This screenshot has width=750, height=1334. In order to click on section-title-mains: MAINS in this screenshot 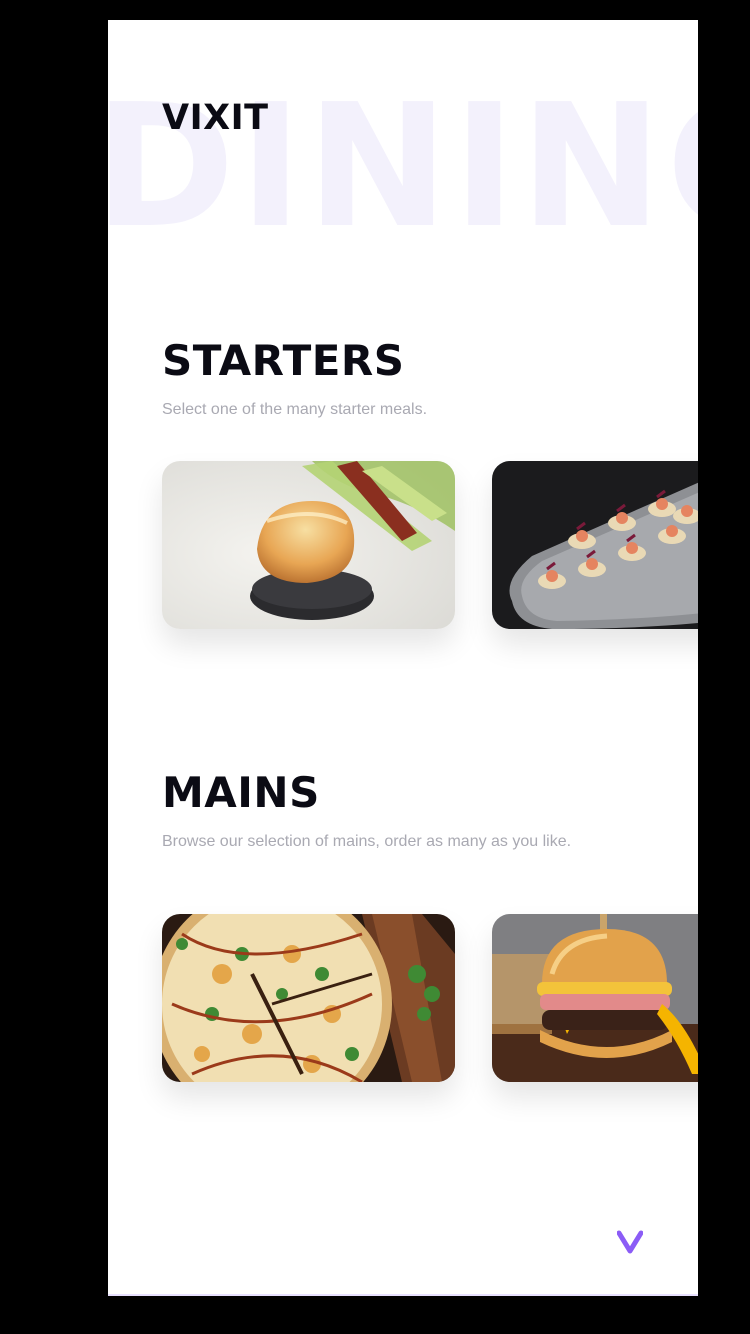, I will do `click(241, 792)`.